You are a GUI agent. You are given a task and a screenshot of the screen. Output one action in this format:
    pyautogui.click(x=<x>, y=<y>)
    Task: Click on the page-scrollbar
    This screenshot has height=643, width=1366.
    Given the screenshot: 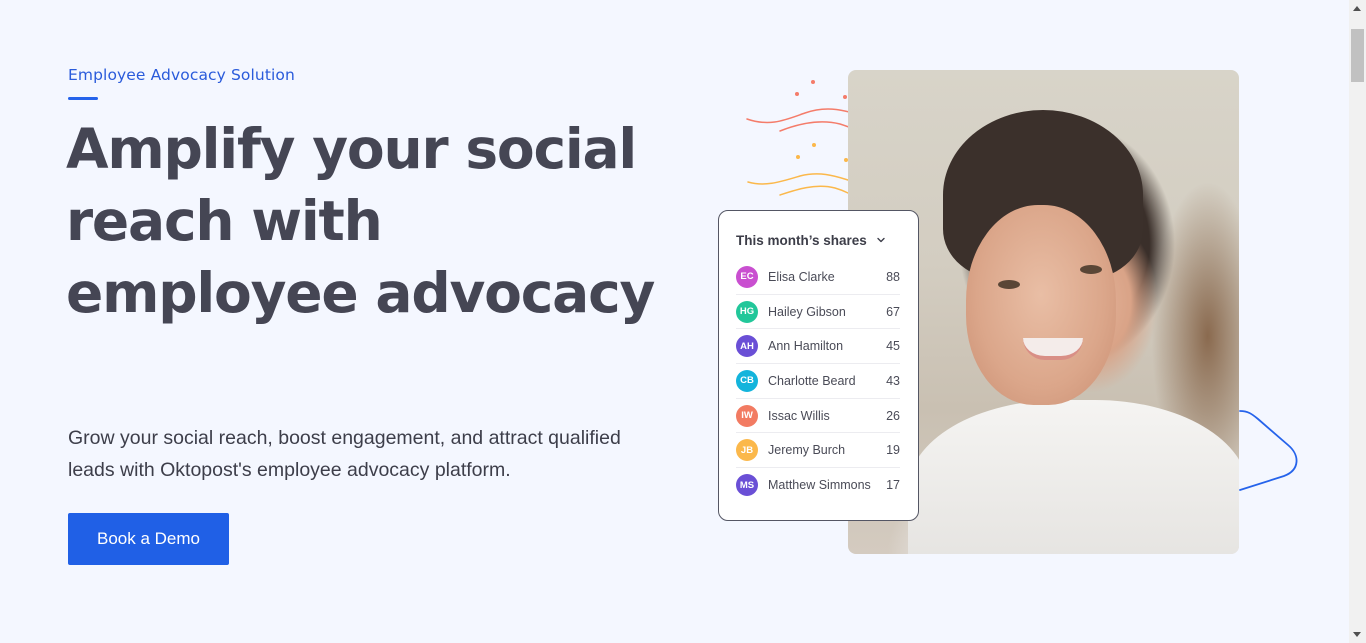 What is the action you would take?
    pyautogui.click(x=1357, y=321)
    